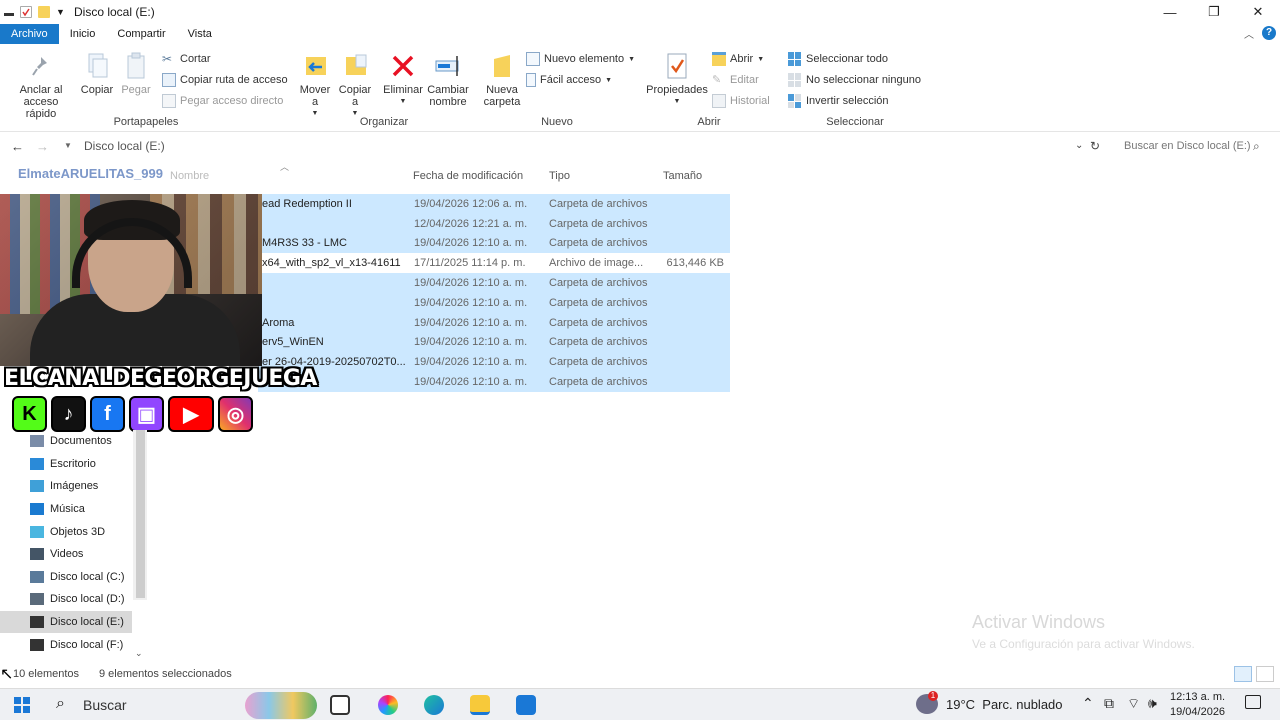  Describe the element at coordinates (9, 14) in the screenshot. I see `explorer-icon` at that location.